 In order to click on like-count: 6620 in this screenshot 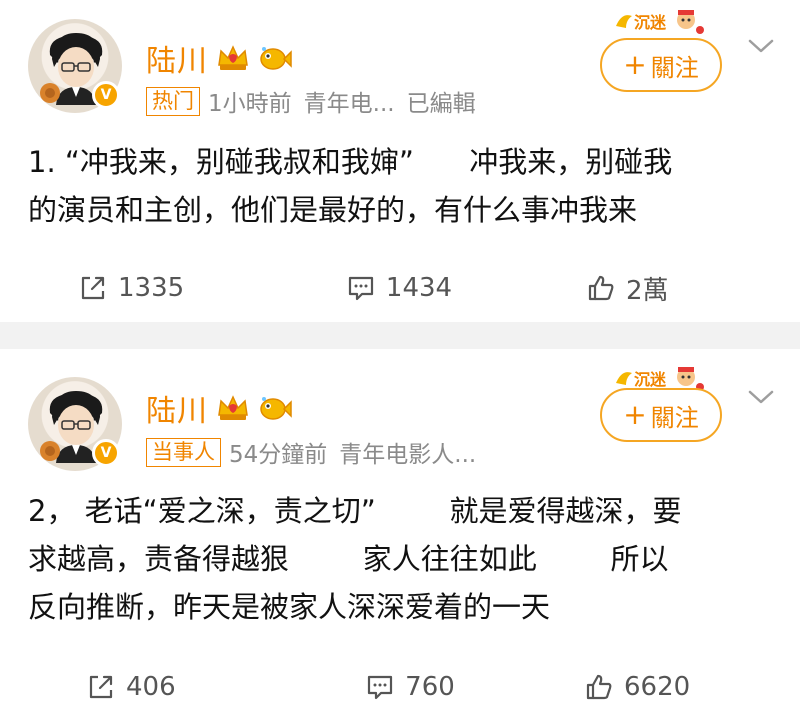, I will do `click(657, 687)`.